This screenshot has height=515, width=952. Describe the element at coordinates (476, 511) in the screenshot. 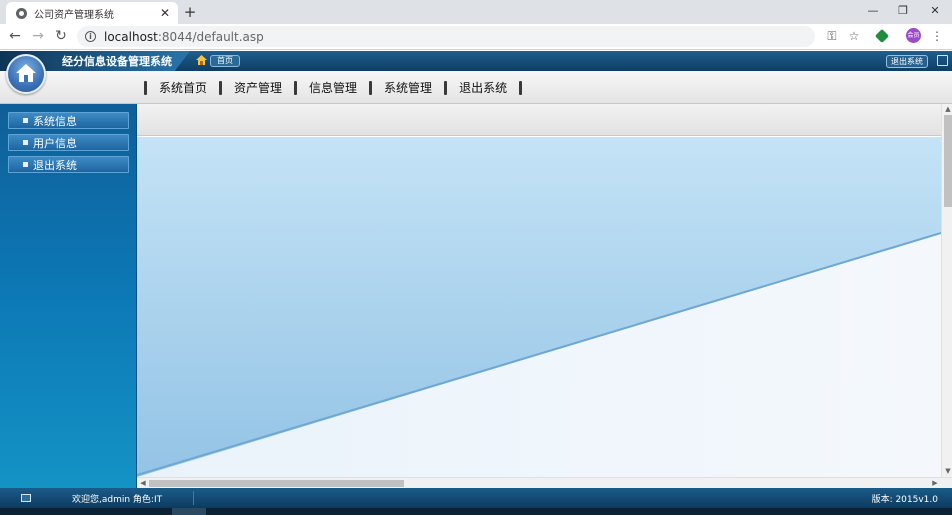

I see `os-taskbar` at that location.